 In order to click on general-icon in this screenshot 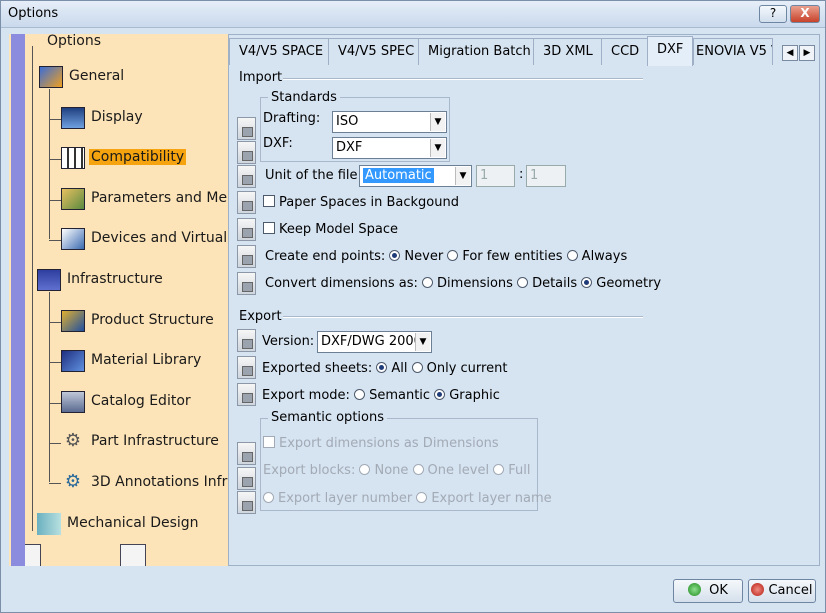, I will do `click(51, 77)`.